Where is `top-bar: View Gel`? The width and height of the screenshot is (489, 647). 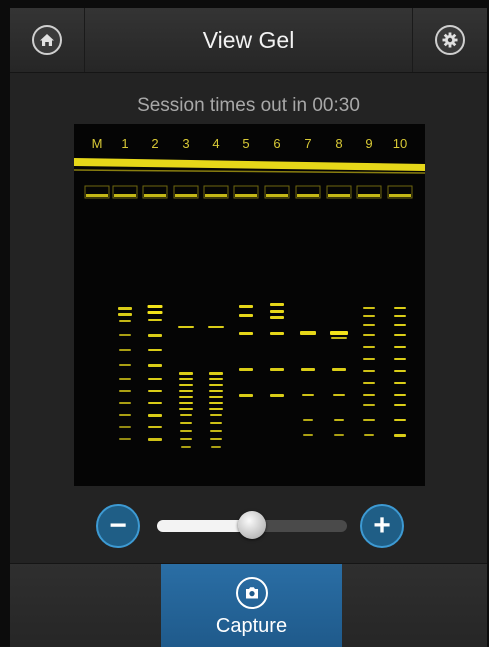 top-bar: View Gel is located at coordinates (248, 40).